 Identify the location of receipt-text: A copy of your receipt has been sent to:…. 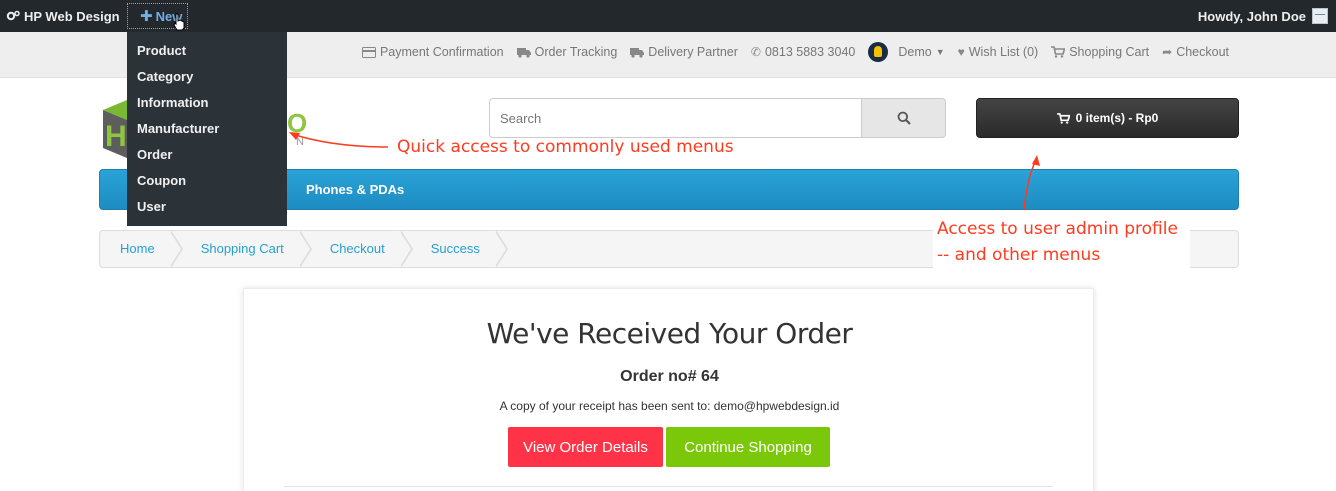
(669, 406).